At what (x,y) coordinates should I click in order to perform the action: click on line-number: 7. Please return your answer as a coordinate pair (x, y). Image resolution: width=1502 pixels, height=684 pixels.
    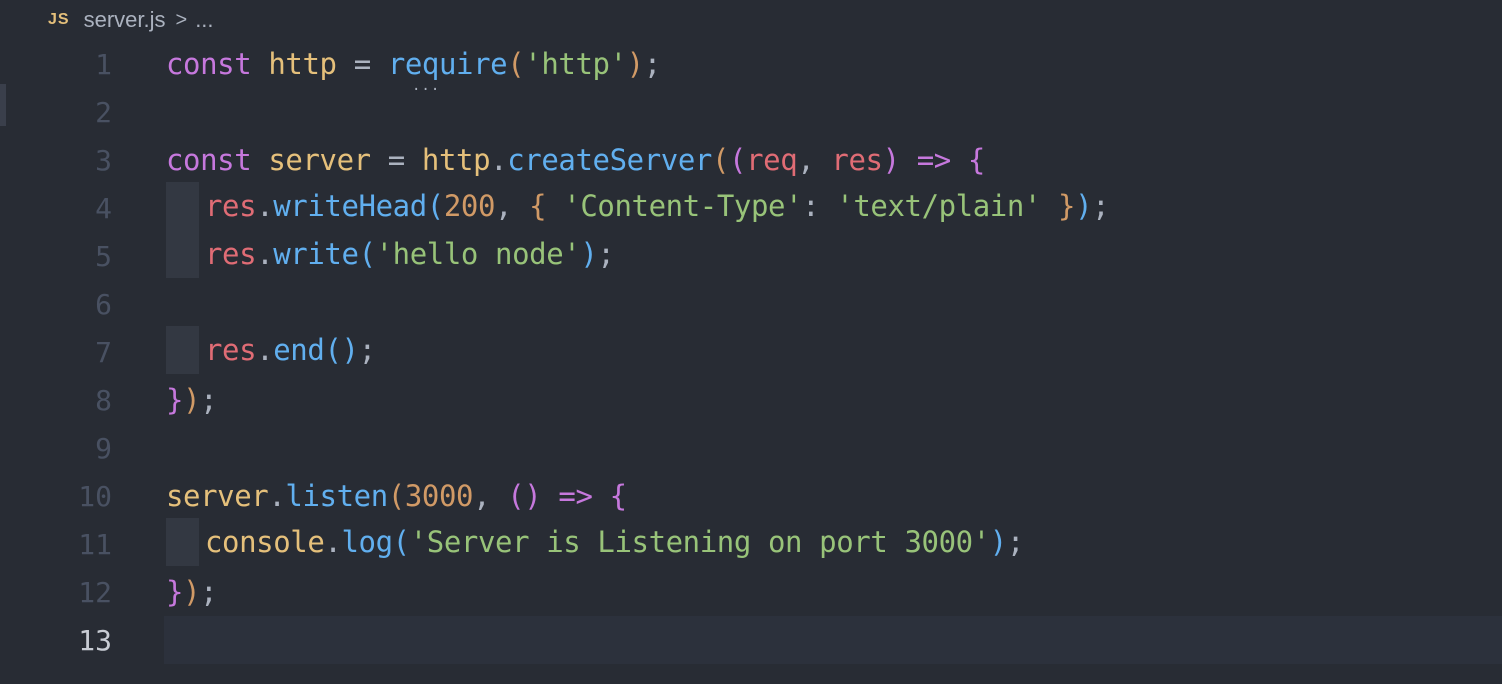
    Looking at the image, I should click on (103, 352).